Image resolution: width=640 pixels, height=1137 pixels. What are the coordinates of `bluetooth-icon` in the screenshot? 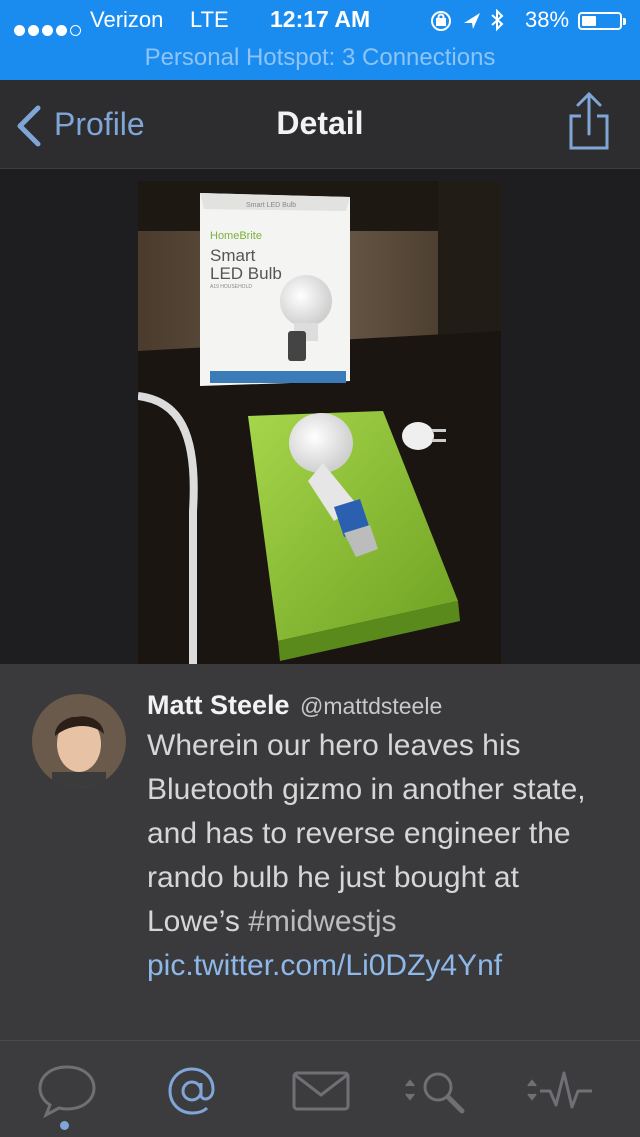 It's located at (497, 20).